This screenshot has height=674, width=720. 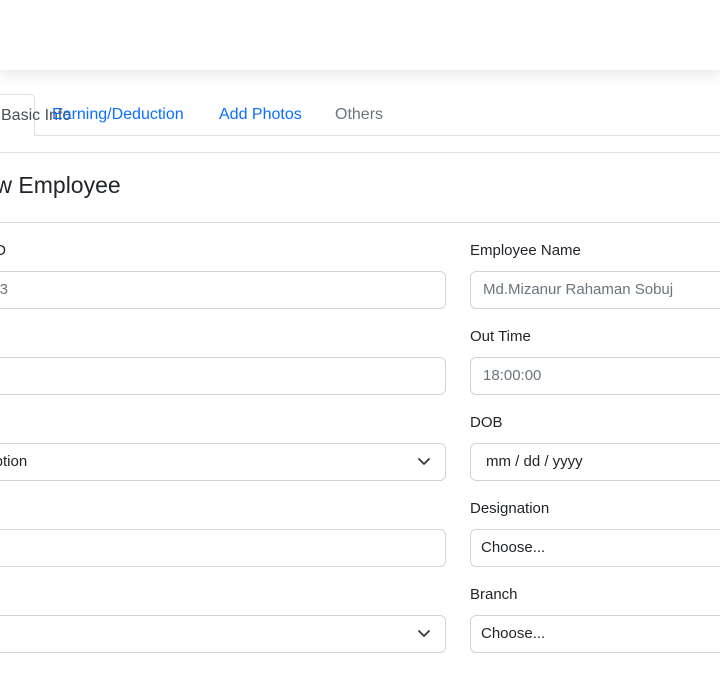 I want to click on top-navbar, so click(x=360, y=35).